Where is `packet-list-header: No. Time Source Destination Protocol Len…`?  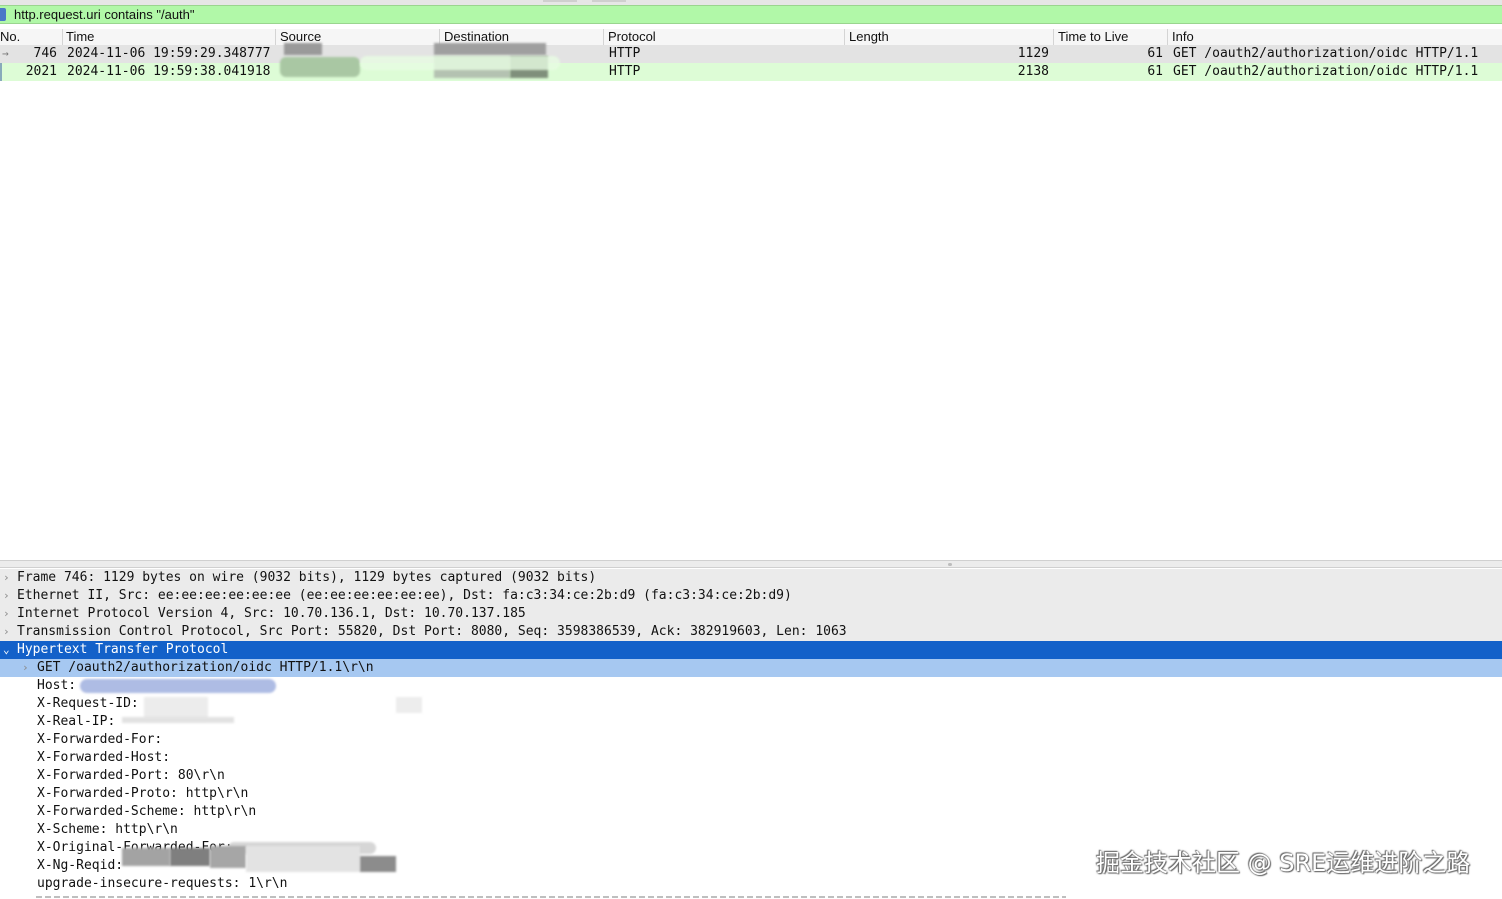 packet-list-header: No. Time Source Destination Protocol Len… is located at coordinates (751, 37).